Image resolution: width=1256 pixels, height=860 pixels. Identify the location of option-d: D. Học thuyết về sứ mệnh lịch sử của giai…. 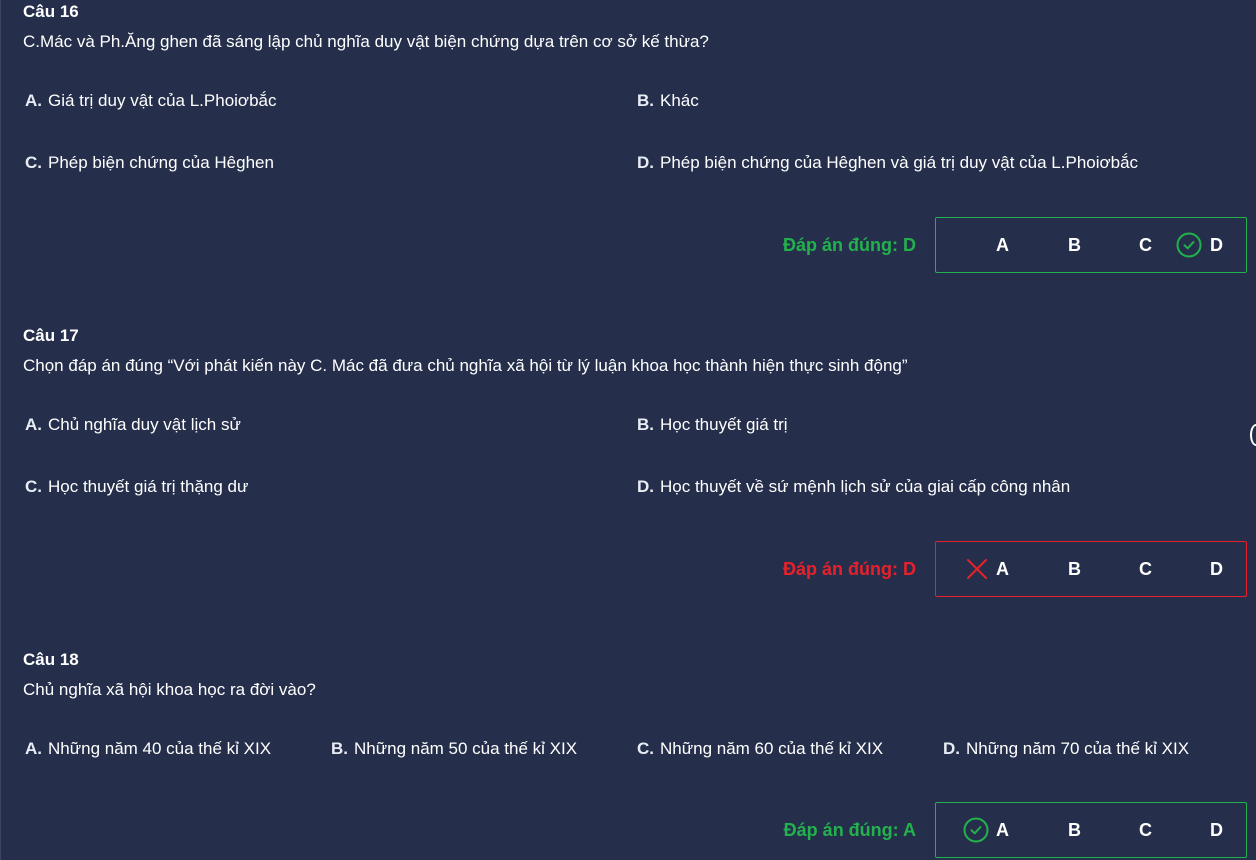
(853, 487).